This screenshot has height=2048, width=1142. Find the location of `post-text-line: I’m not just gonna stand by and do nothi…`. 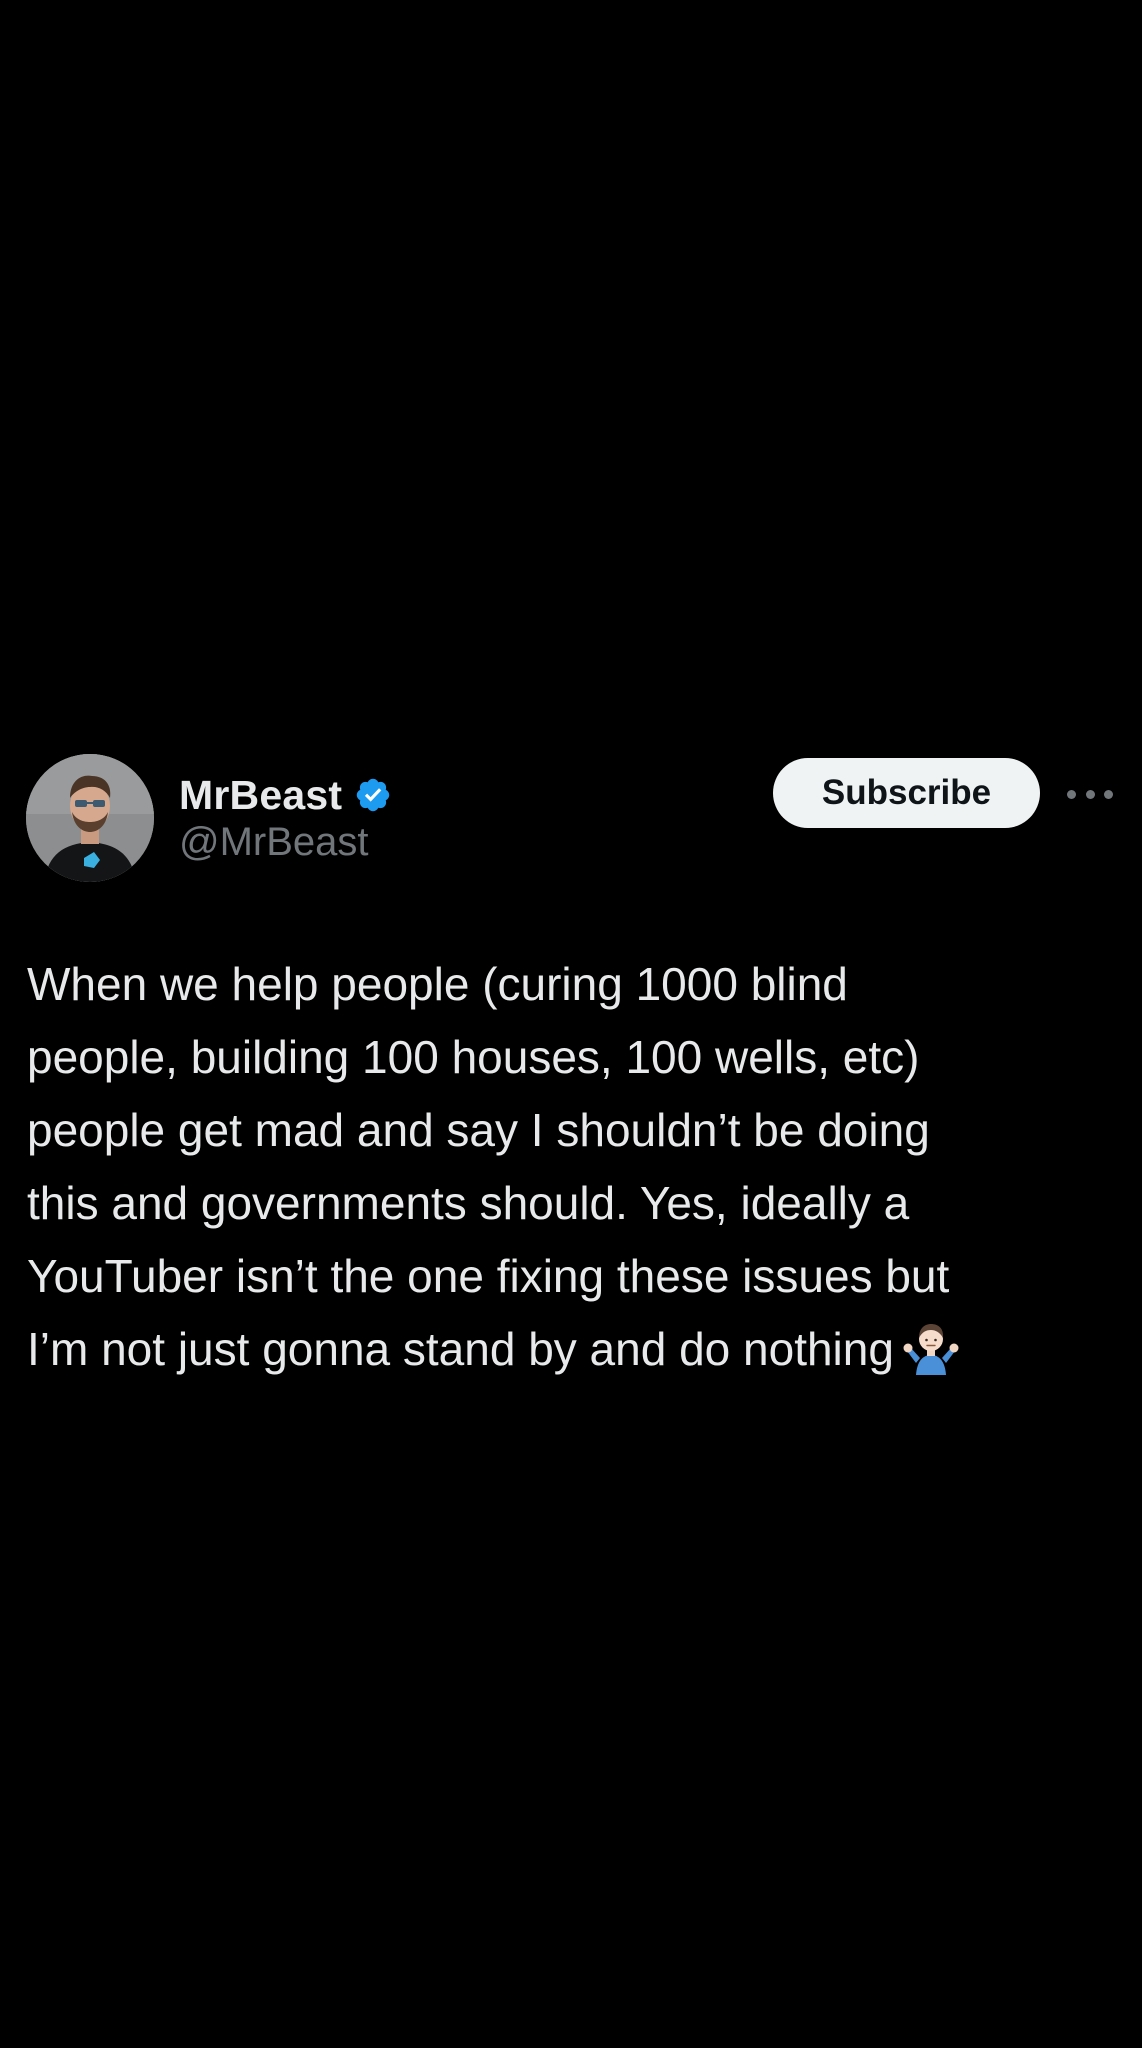

post-text-line: I’m not just gonna stand by and do nothi… is located at coordinates (460, 1349).